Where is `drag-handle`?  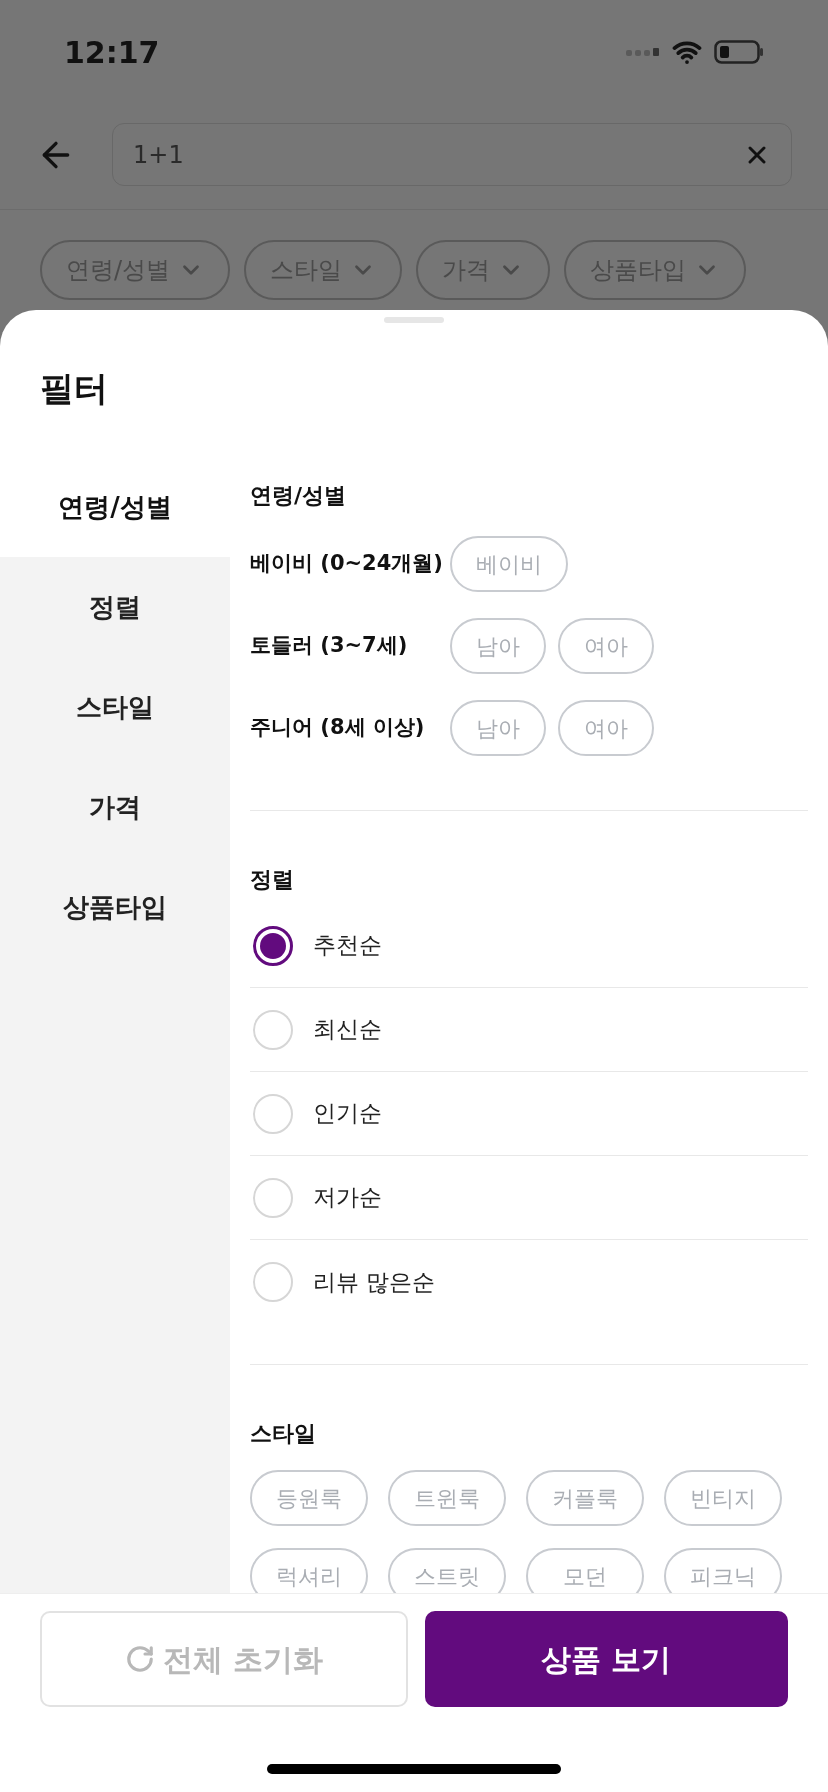 drag-handle is located at coordinates (414, 320).